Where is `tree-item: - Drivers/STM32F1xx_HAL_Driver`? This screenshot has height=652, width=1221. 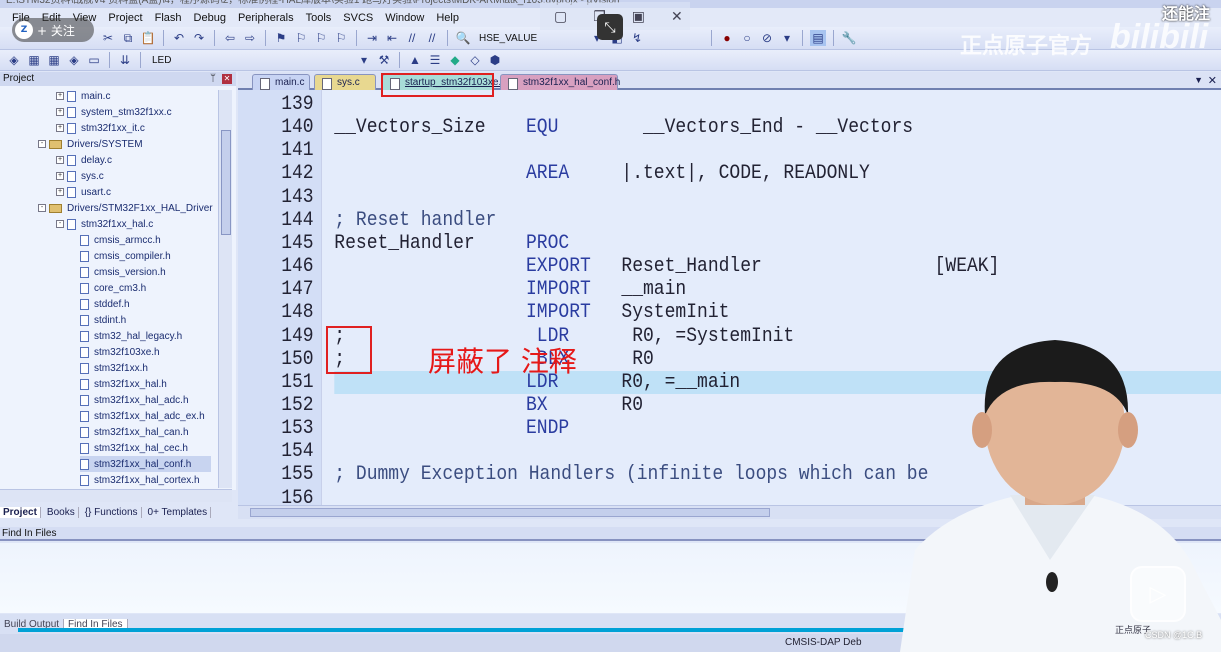
tree-item: - Drivers/STM32F1xx_HAL_Driver is located at coordinates (125, 208).